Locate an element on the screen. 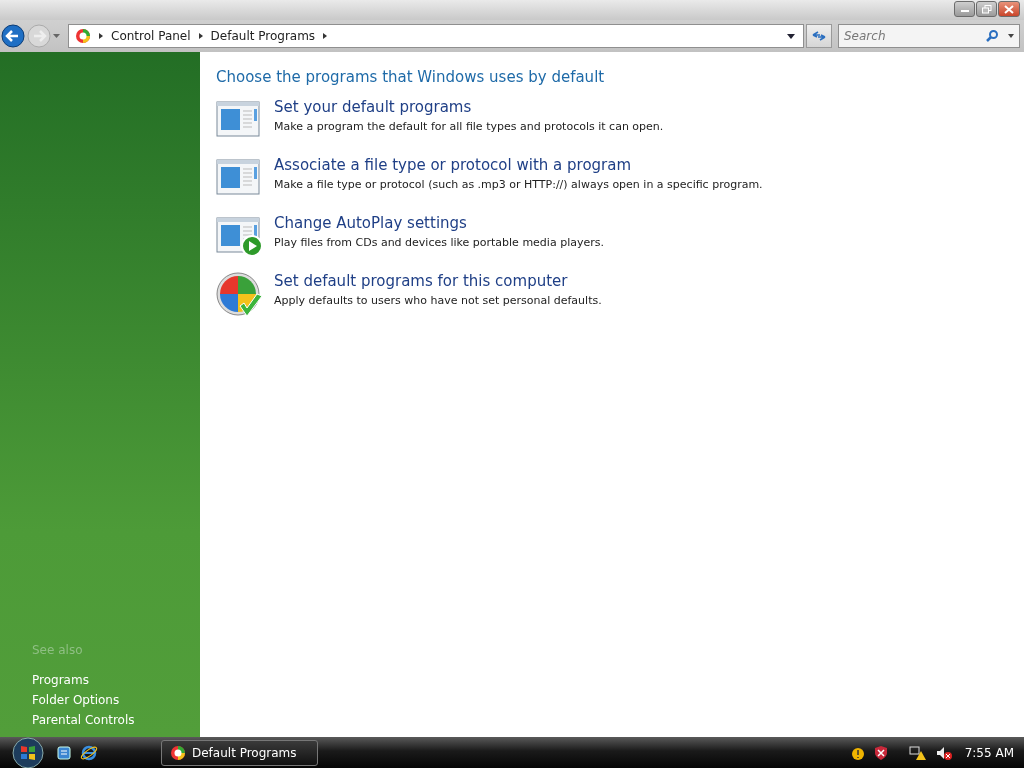 This screenshot has height=768, width=1024. address-field: Control Panel Default Programs is located at coordinates (436, 36).